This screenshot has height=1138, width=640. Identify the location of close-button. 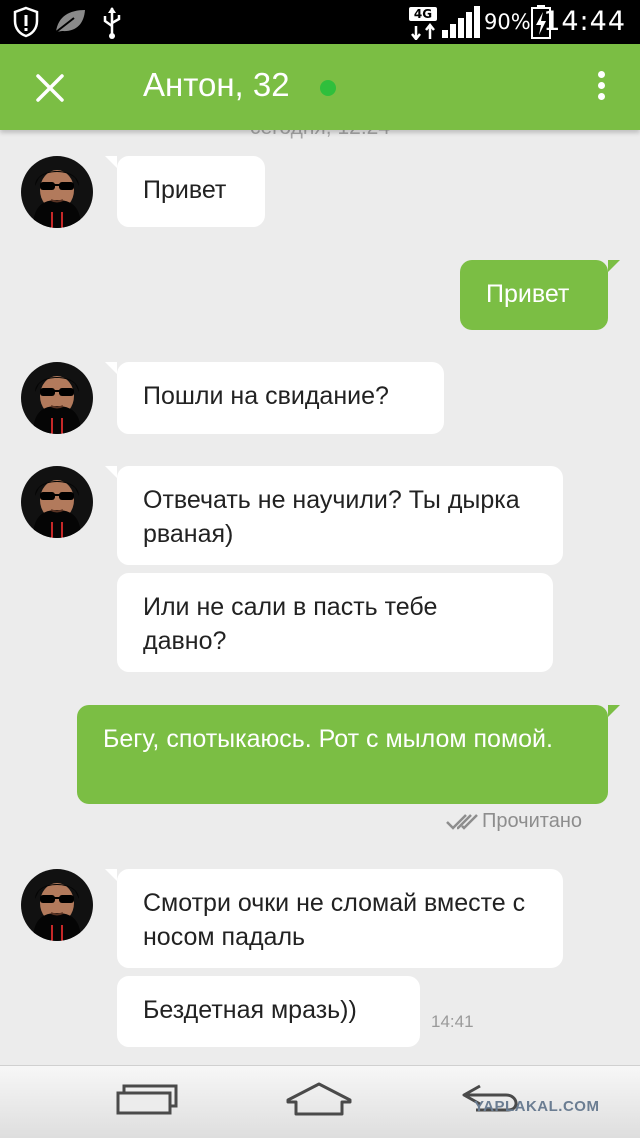
(50, 88).